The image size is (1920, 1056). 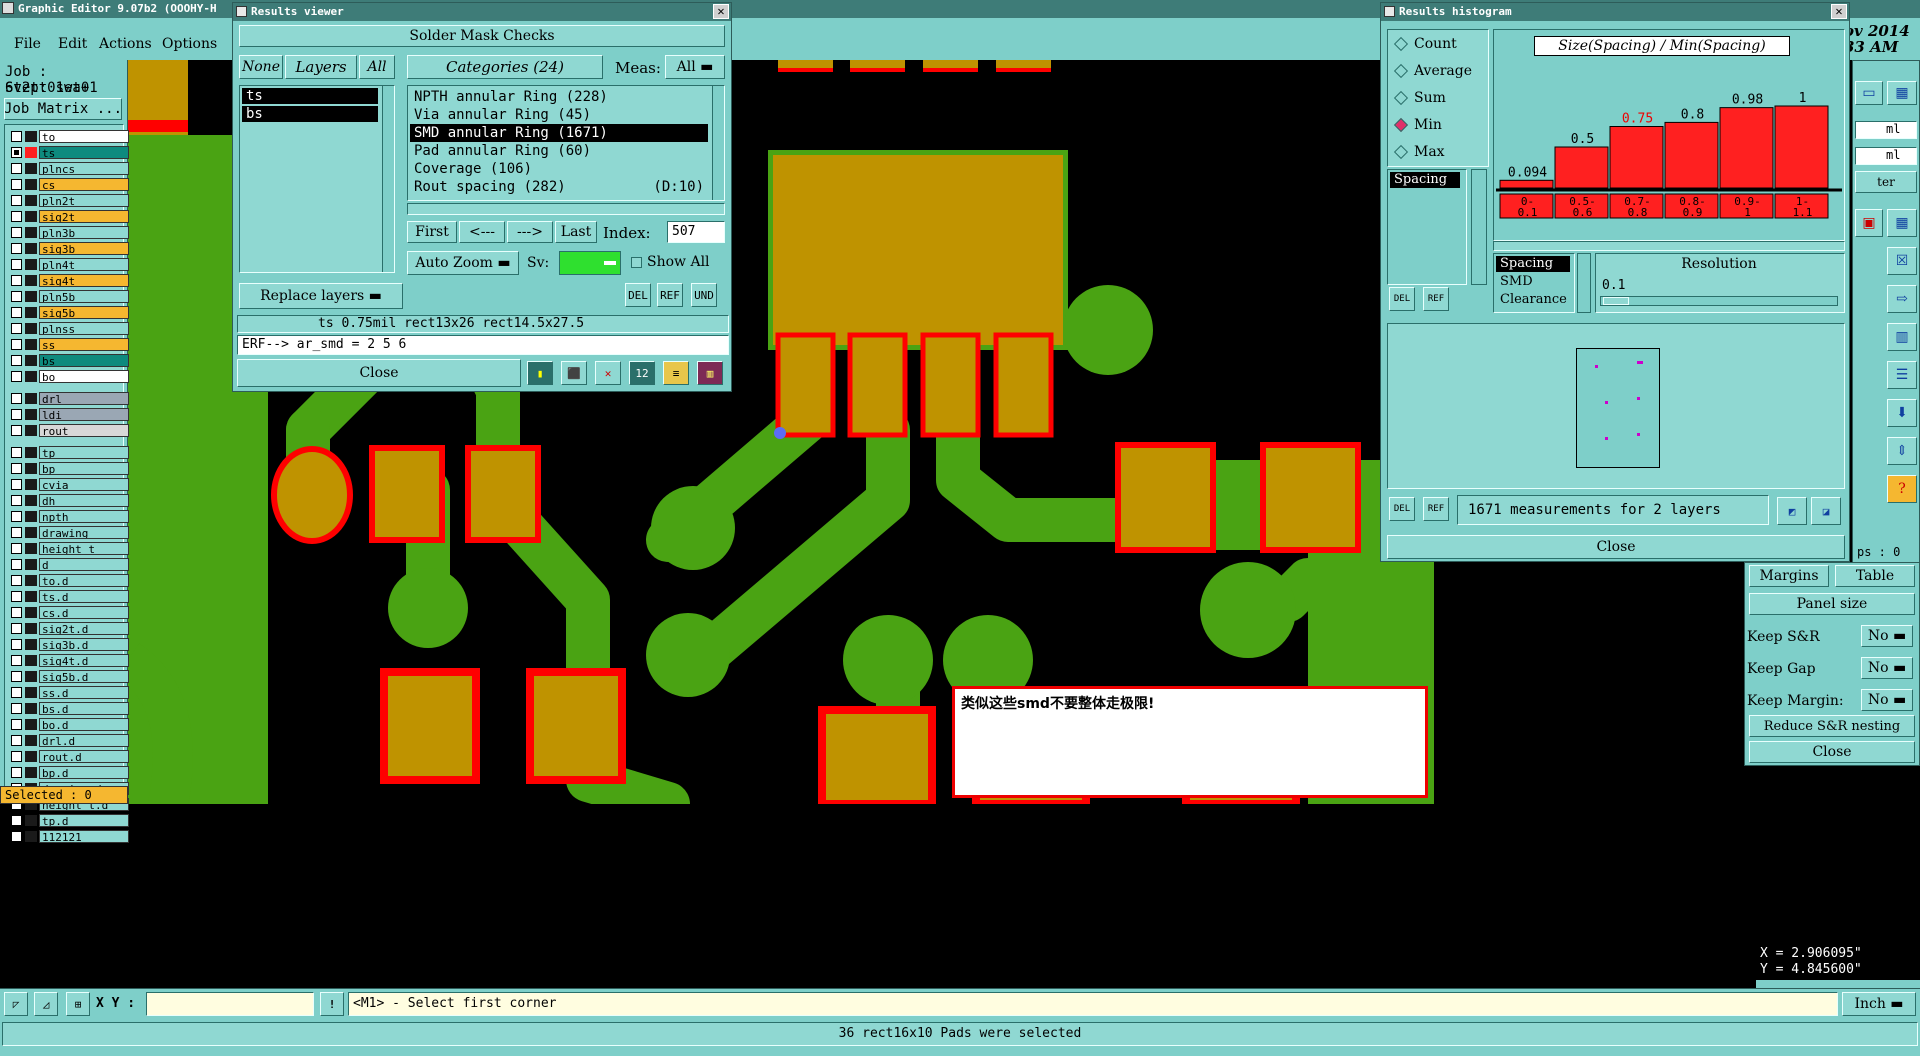 What do you see at coordinates (332, 1004) in the screenshot?
I see `exclamation-icon: !` at bounding box center [332, 1004].